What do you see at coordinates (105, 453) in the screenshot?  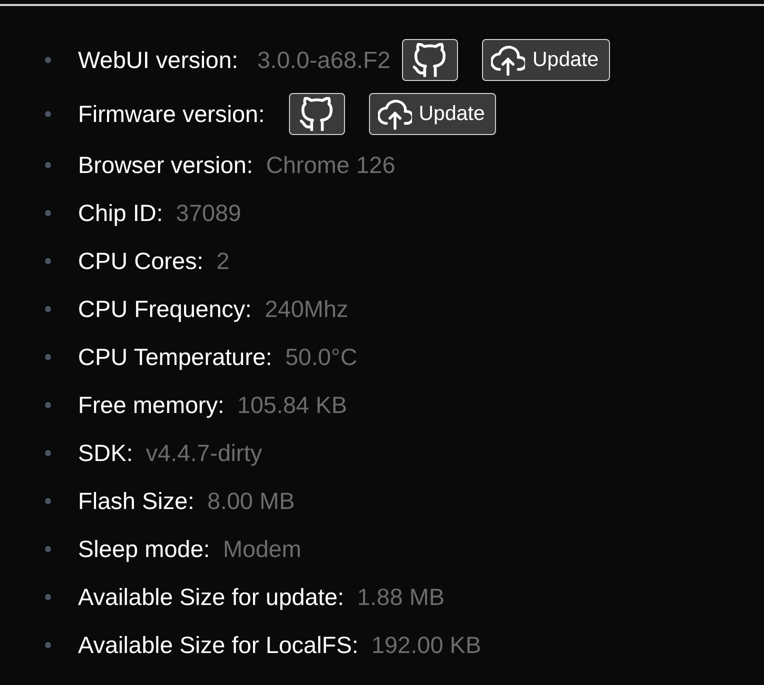 I see `info-label: SDK:` at bounding box center [105, 453].